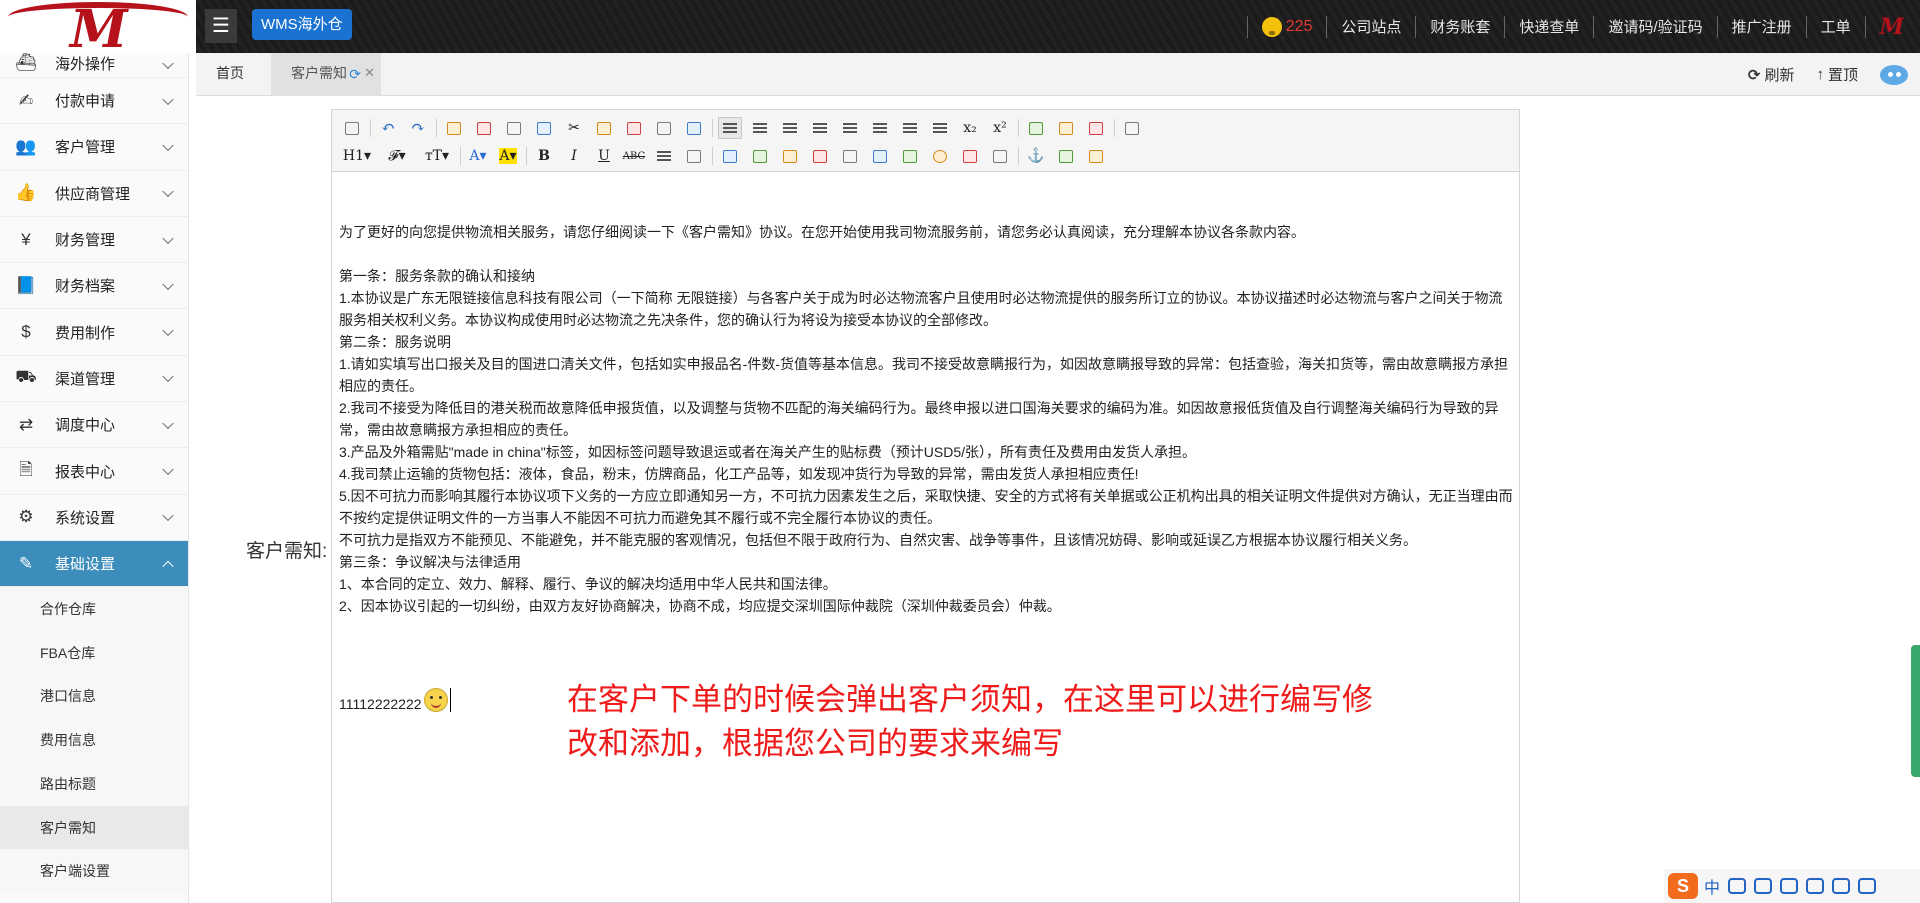 The width and height of the screenshot is (1920, 903). I want to click on cursor-icon, so click(1096, 128).